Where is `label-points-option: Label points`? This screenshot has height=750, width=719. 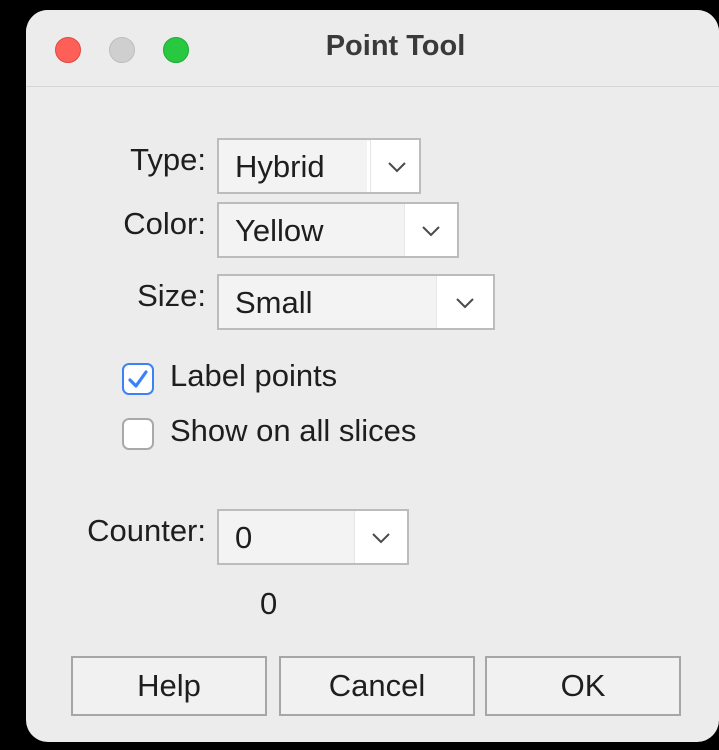
label-points-option: Label points is located at coordinates (272, 380).